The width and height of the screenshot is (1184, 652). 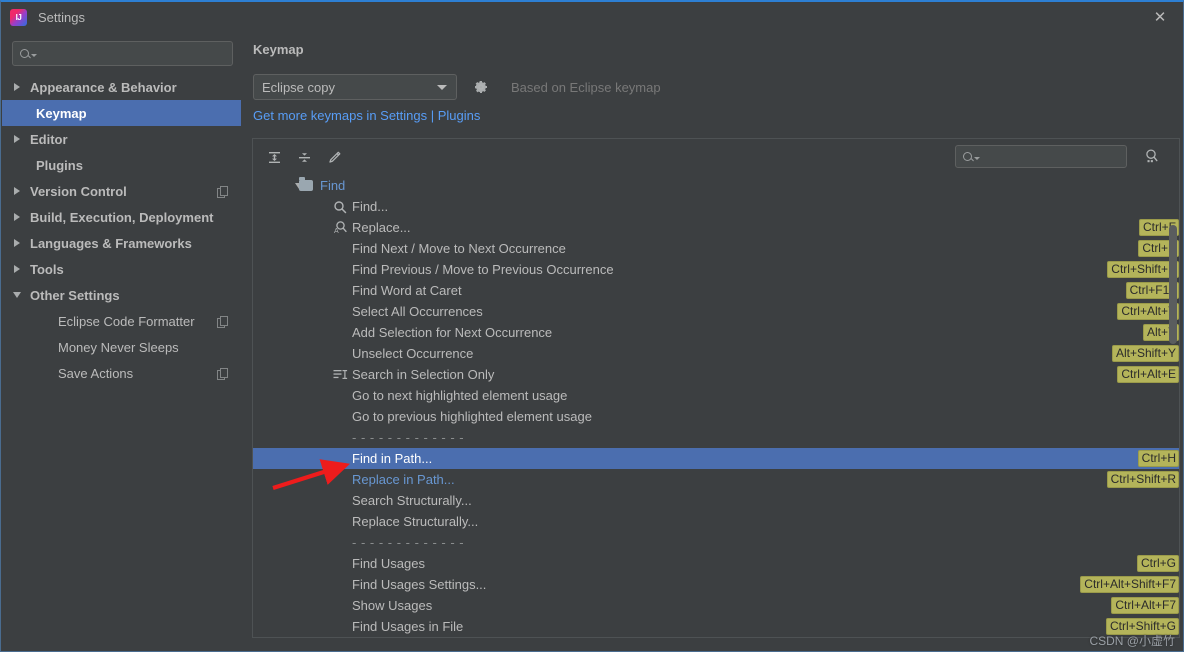 I want to click on tree-row: Find Usages in File Ctrl+Shift+G, so click(x=716, y=626).